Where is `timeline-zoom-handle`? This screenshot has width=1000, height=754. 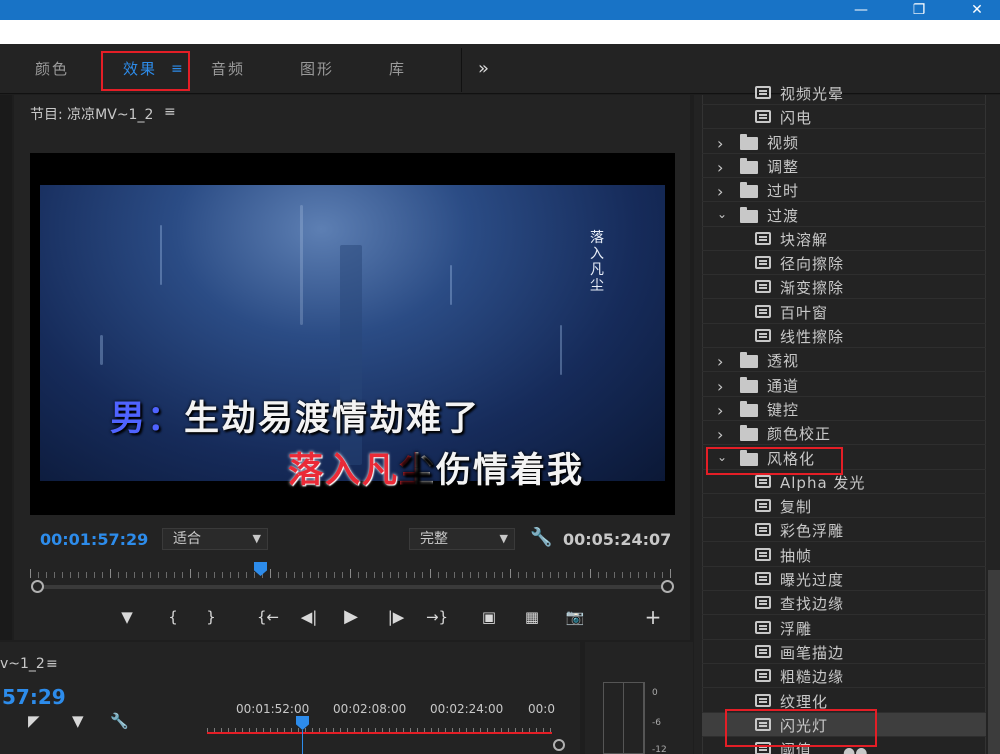 timeline-zoom-handle is located at coordinates (559, 745).